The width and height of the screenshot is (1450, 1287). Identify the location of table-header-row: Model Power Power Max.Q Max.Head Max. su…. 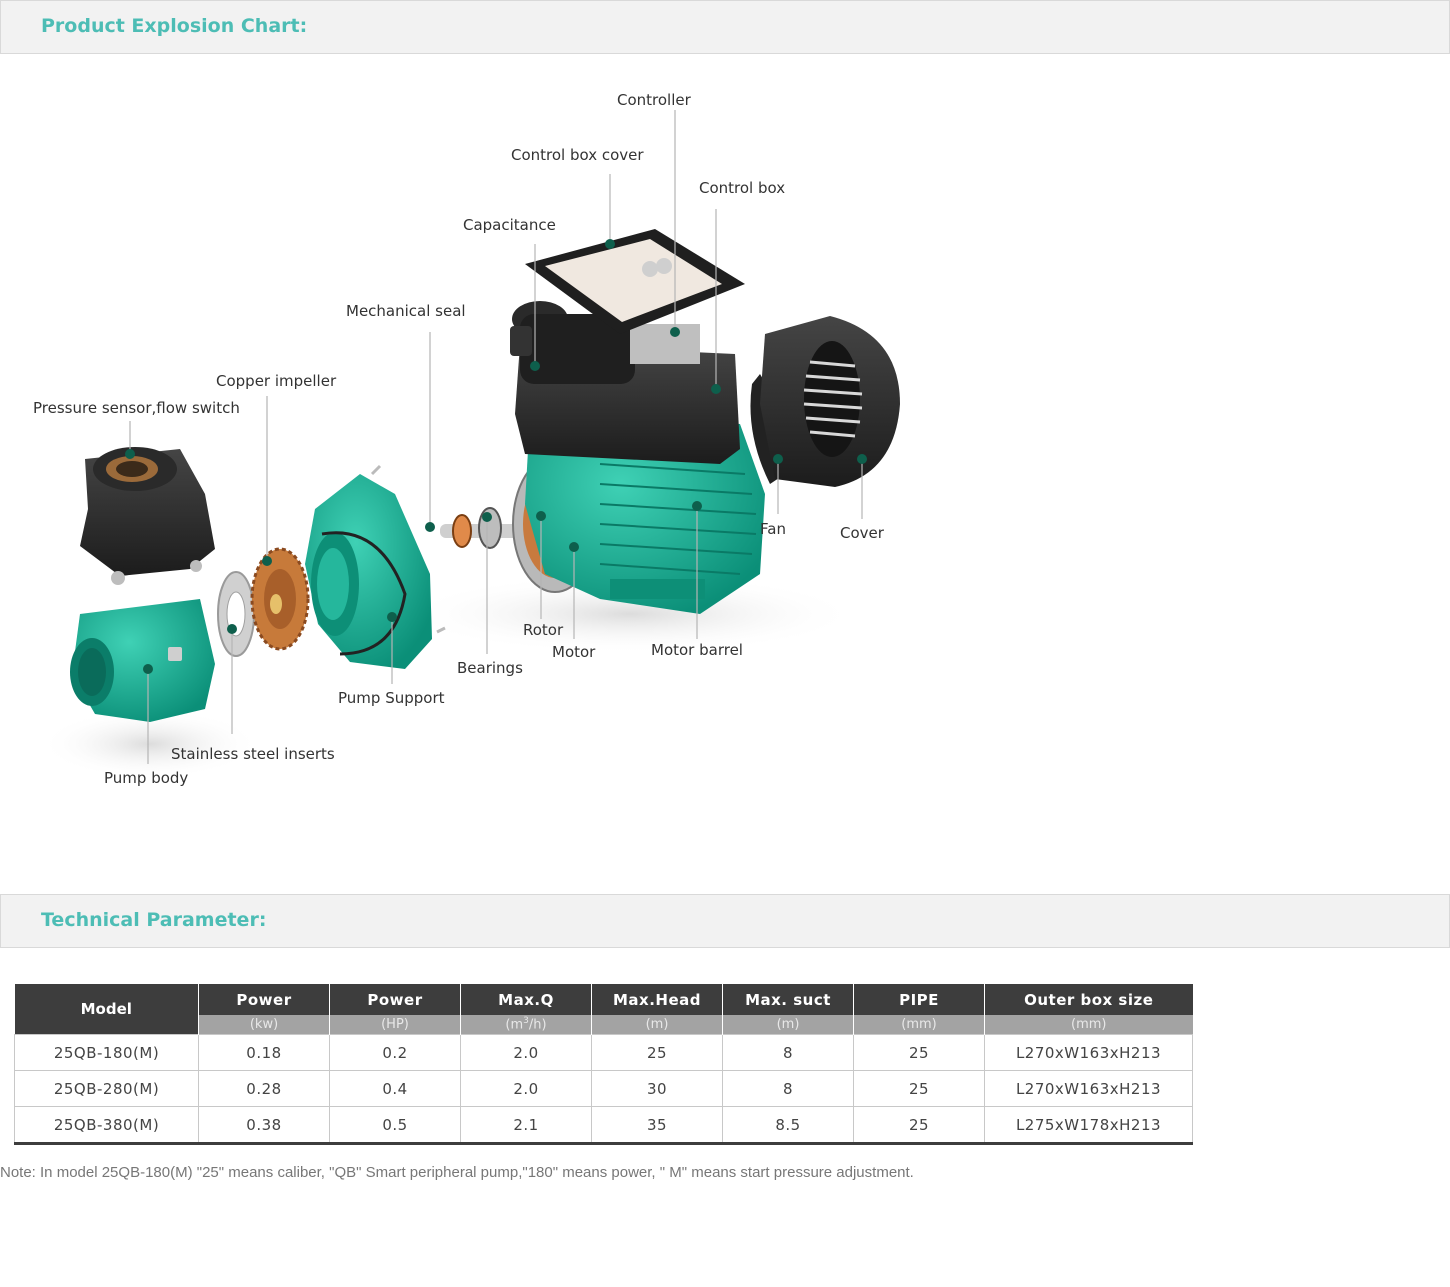
(603, 1009).